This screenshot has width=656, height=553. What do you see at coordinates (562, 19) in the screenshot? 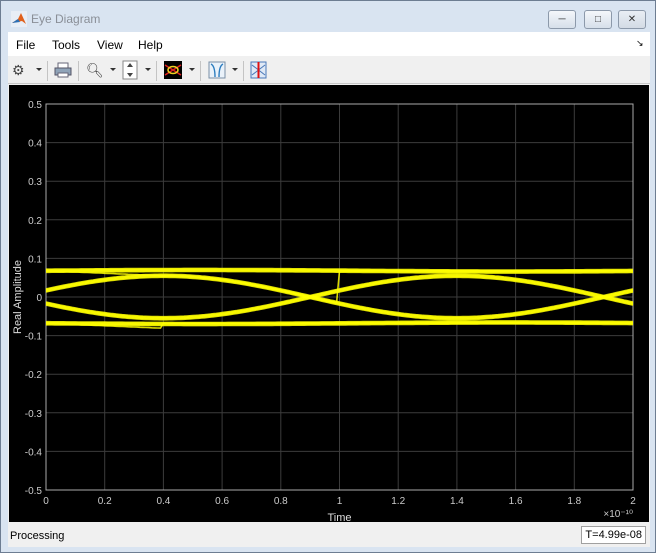
I see `minimize-button: ─` at bounding box center [562, 19].